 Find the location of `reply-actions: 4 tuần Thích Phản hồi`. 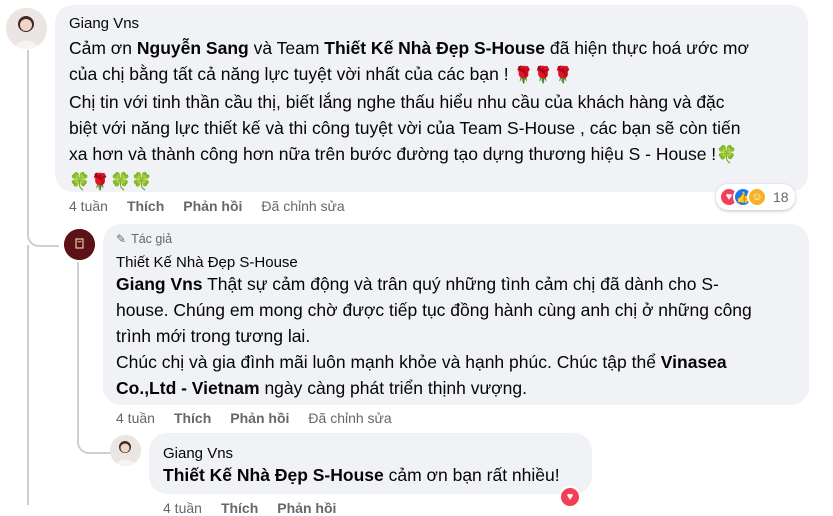

reply-actions: 4 tuần Thích Phản hồi is located at coordinates (259, 508).